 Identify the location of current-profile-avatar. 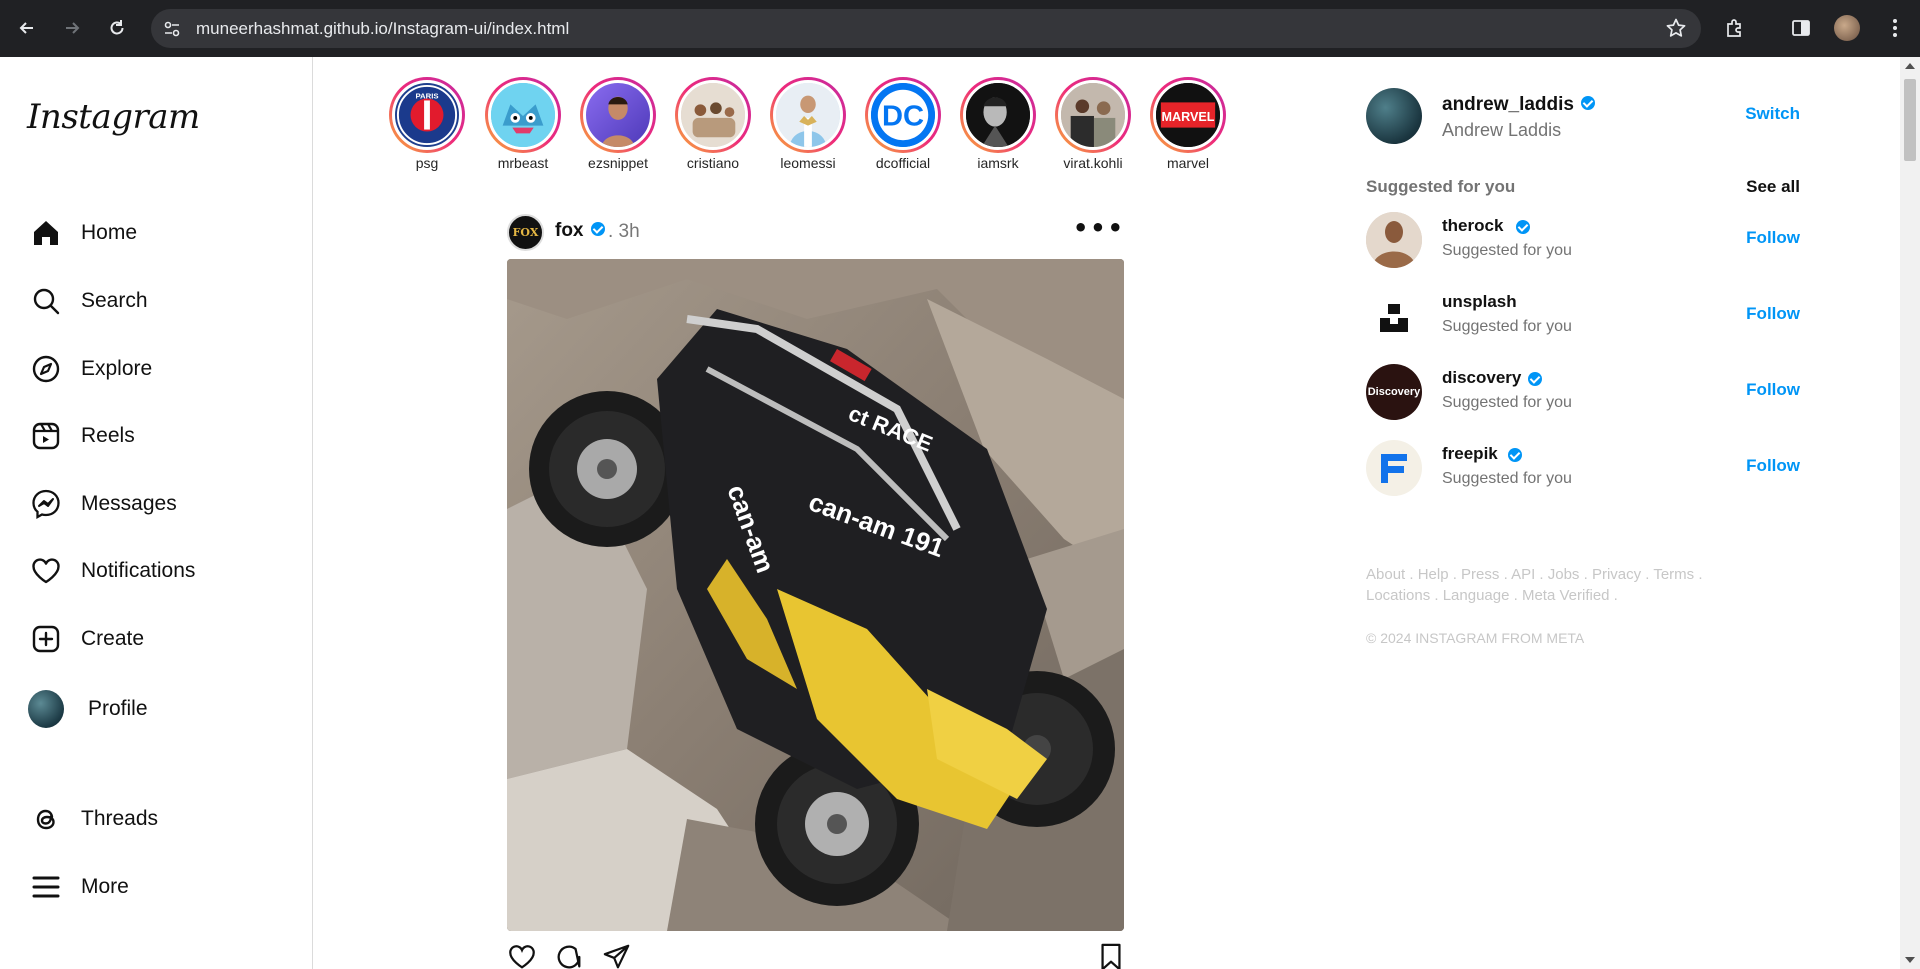
(1394, 116).